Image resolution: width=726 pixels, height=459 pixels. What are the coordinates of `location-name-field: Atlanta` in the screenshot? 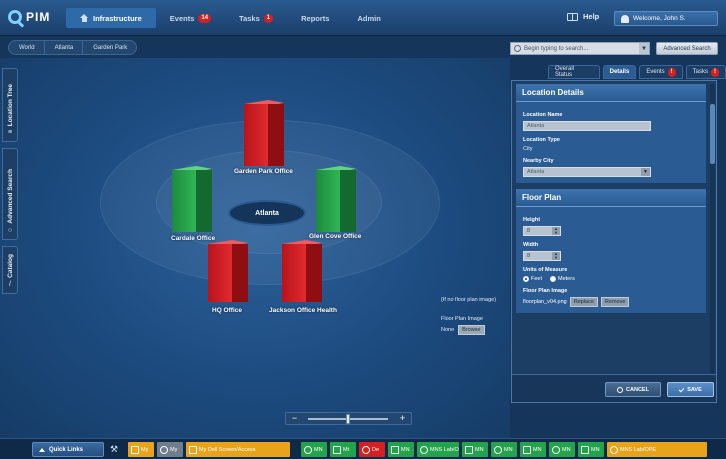 It's located at (587, 126).